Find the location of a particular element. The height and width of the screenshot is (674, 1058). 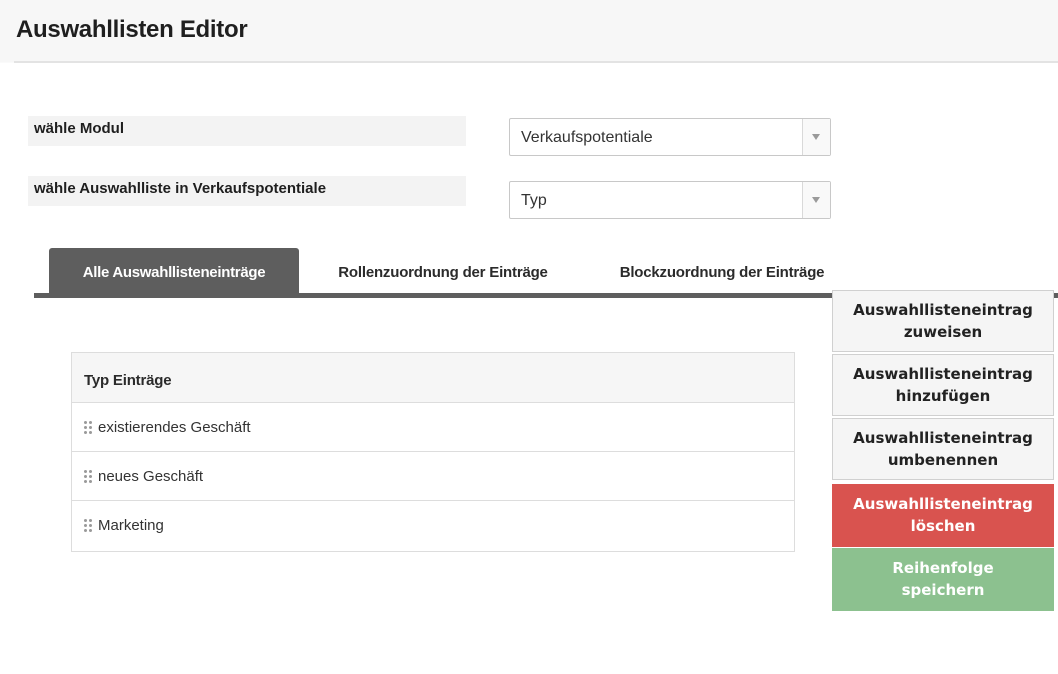

save-order-button-line2: speichern is located at coordinates (943, 590).